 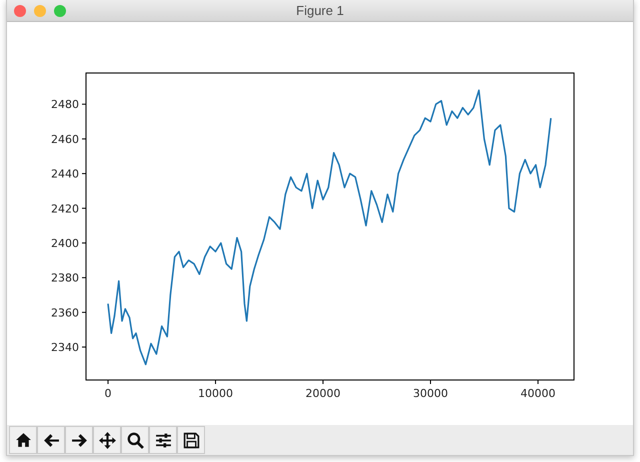 I want to click on home-icon, so click(x=23, y=440).